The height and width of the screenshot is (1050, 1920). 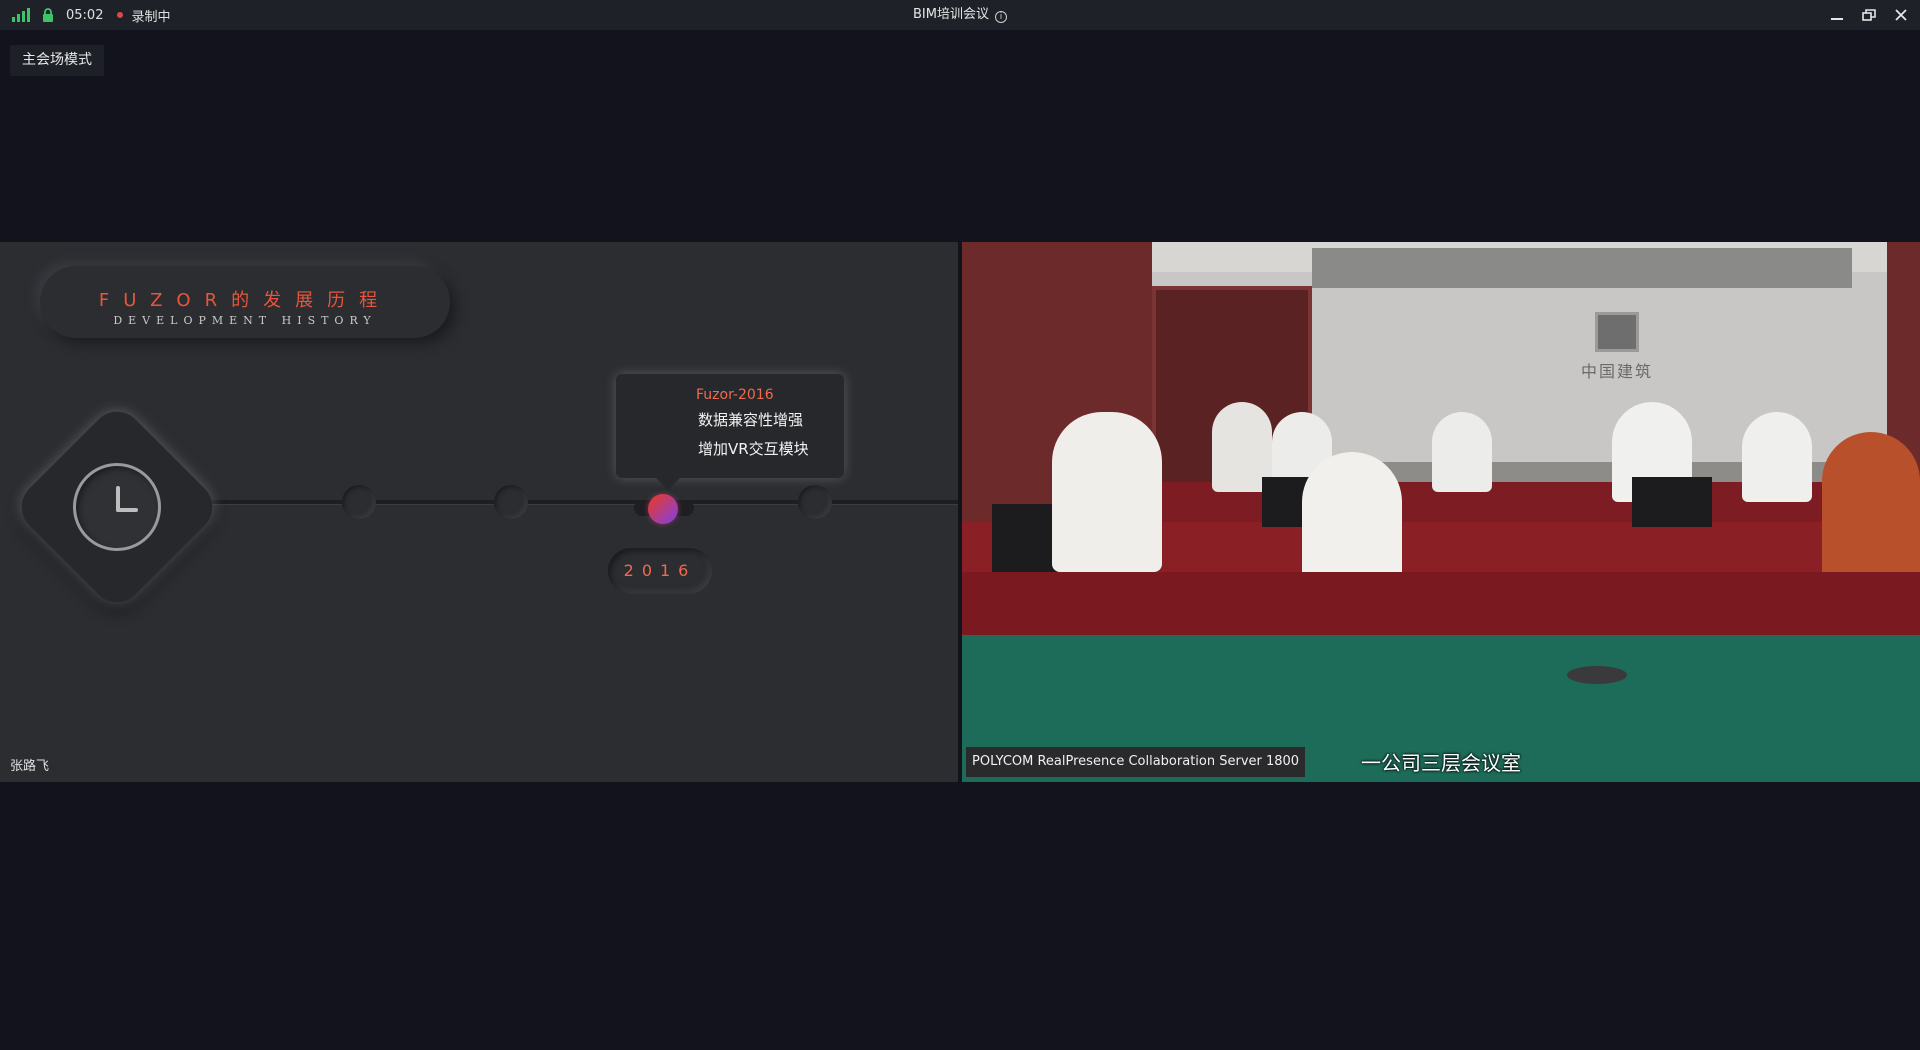 I want to click on laptop, so click(x=1672, y=502).